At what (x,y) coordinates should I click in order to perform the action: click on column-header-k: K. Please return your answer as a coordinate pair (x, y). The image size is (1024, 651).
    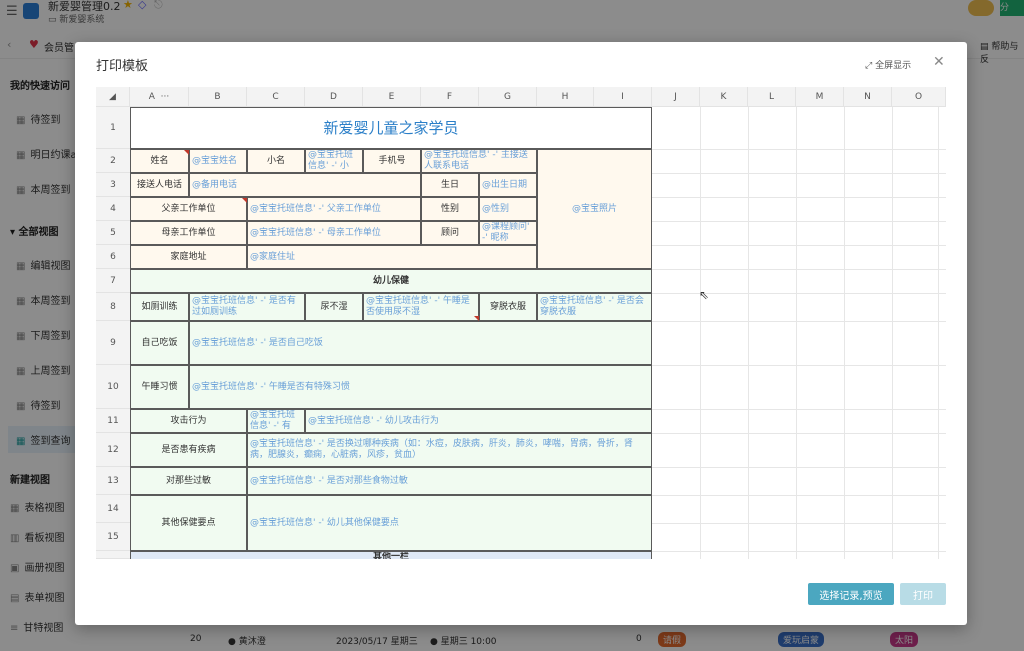
    Looking at the image, I should click on (724, 97).